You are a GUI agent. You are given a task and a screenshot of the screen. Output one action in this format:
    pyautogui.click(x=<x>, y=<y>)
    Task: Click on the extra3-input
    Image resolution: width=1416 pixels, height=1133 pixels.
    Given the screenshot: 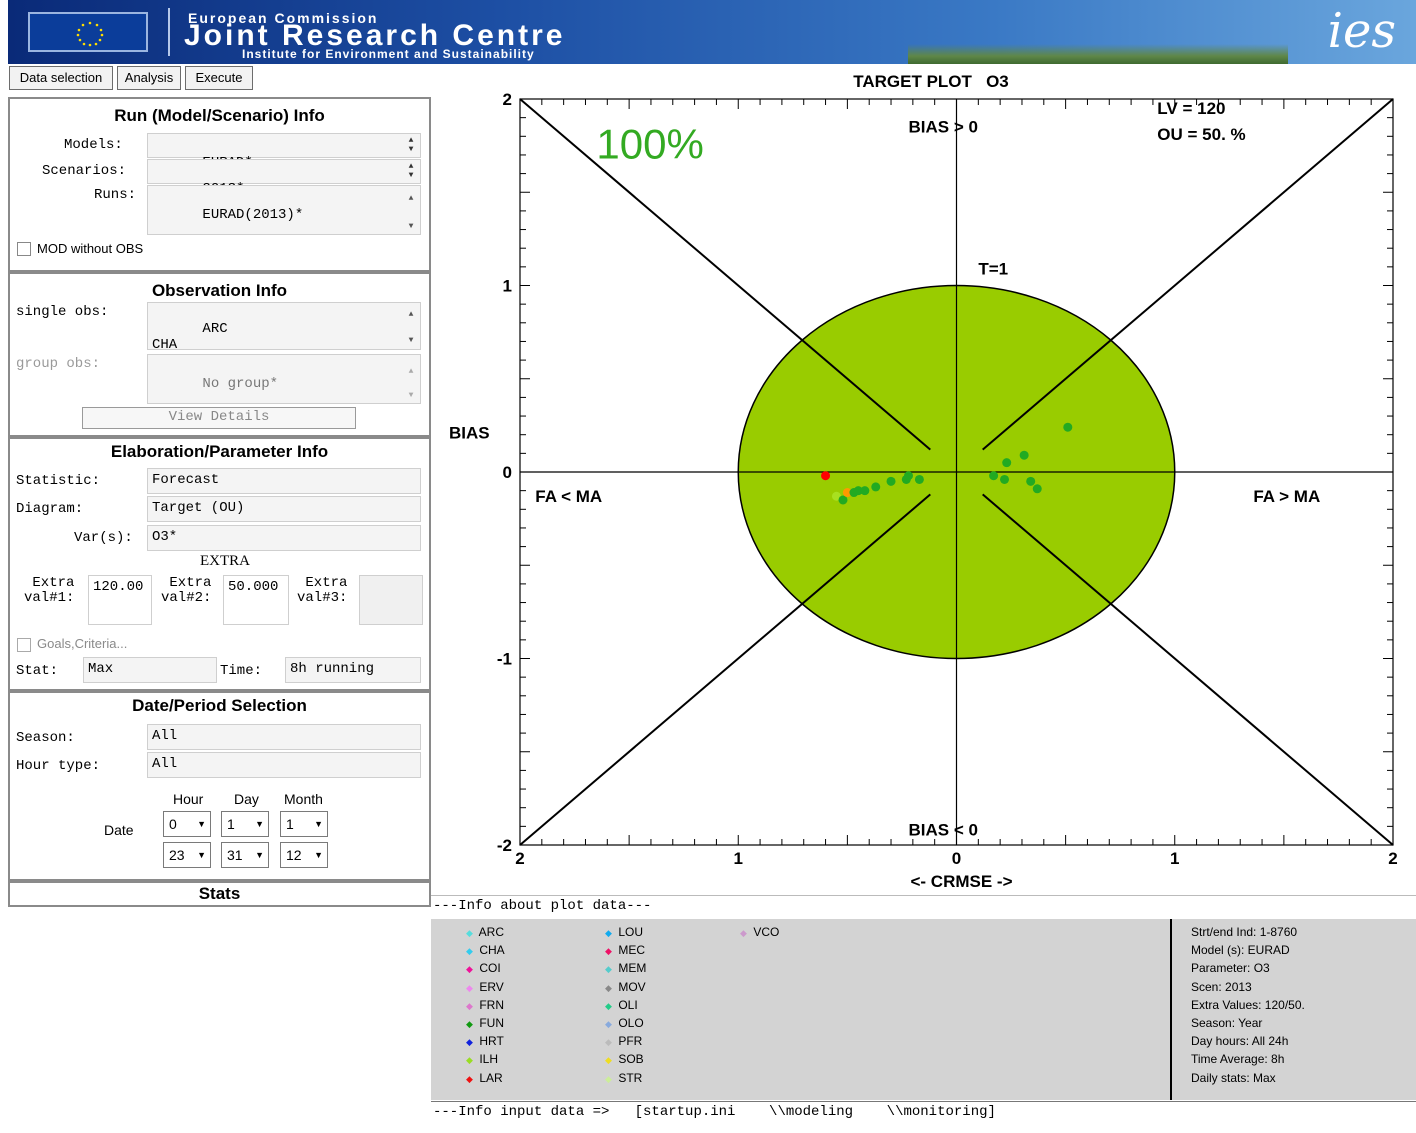 What is the action you would take?
    pyautogui.click(x=391, y=600)
    